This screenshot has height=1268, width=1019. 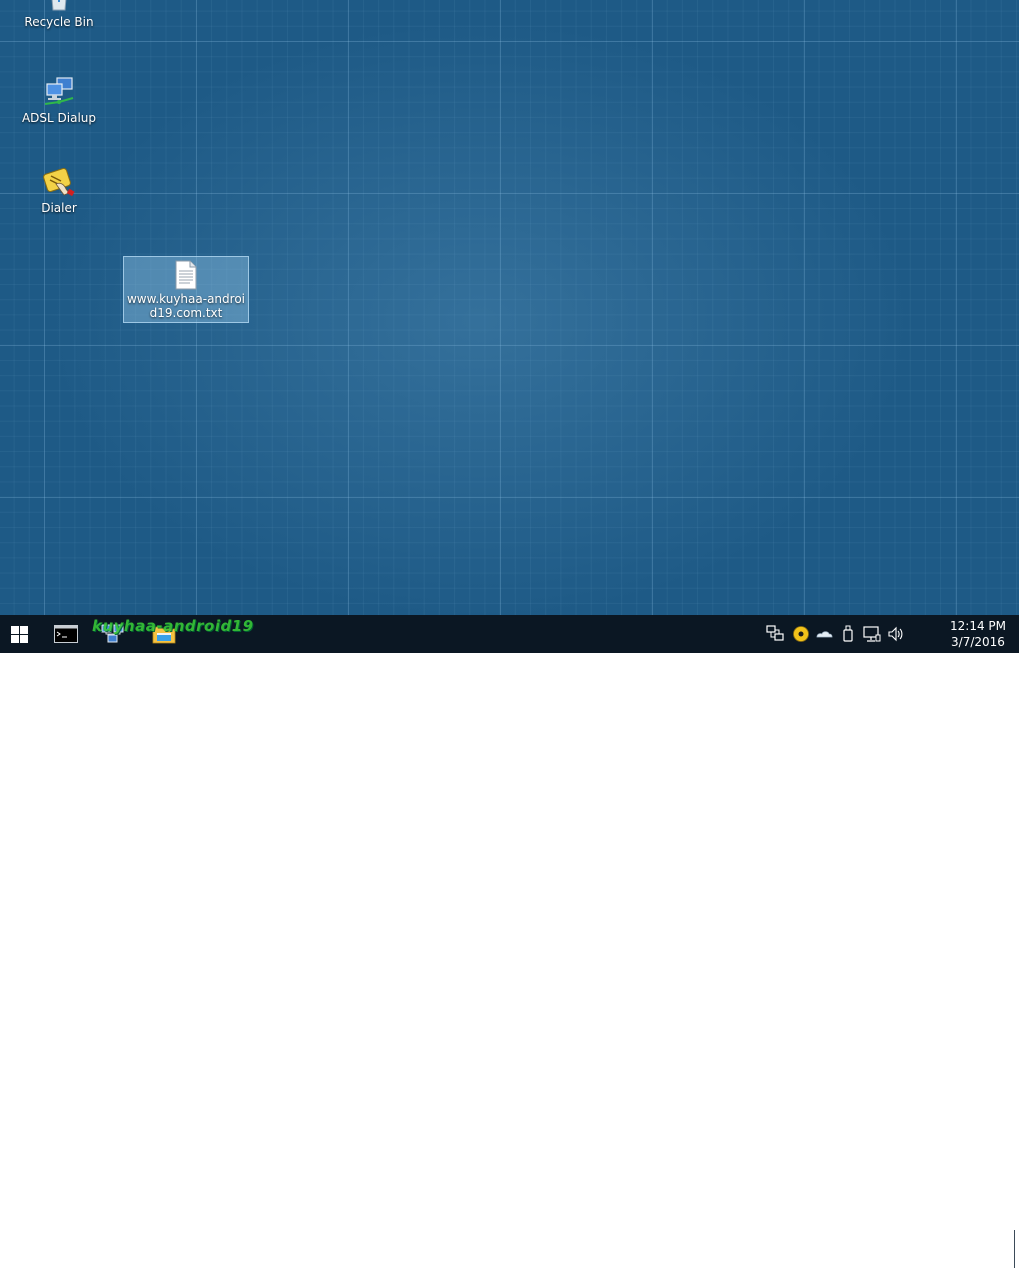 What do you see at coordinates (978, 626) in the screenshot?
I see `clock-time: 12:14 PM` at bounding box center [978, 626].